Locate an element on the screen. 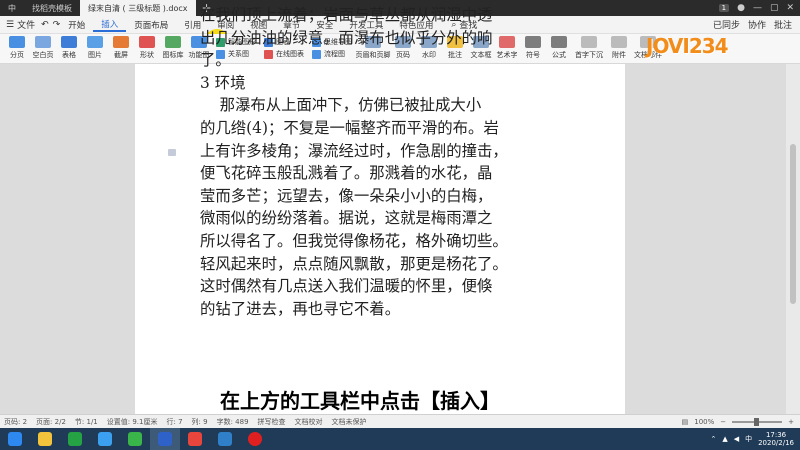 Image resolution: width=800 pixels, height=450 pixels. status-column: 列: 9 is located at coordinates (199, 421).